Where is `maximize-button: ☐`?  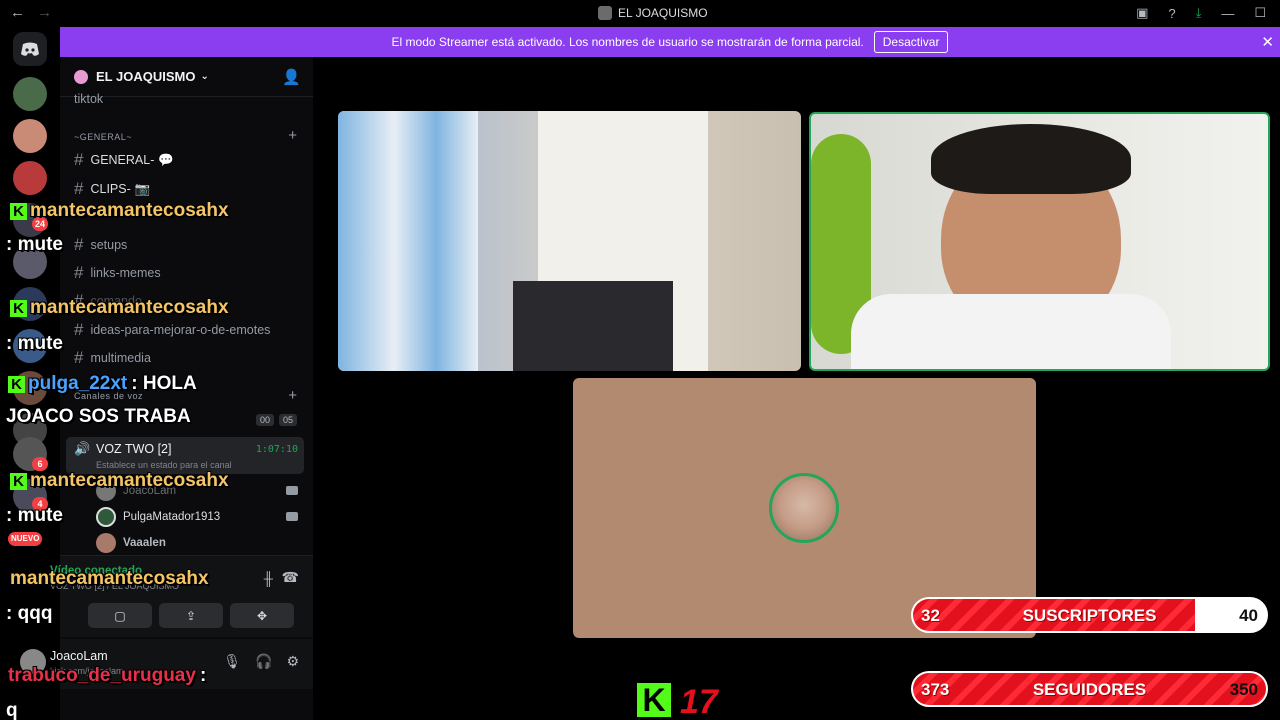 maximize-button: ☐ is located at coordinates (1260, 13).